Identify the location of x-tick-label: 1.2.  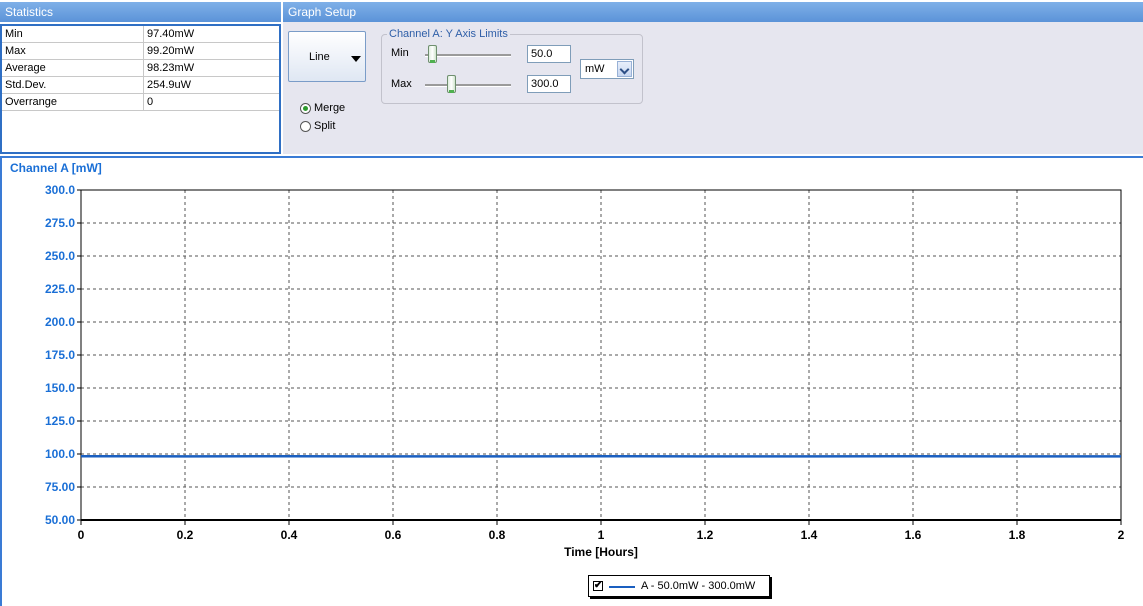
(705, 535).